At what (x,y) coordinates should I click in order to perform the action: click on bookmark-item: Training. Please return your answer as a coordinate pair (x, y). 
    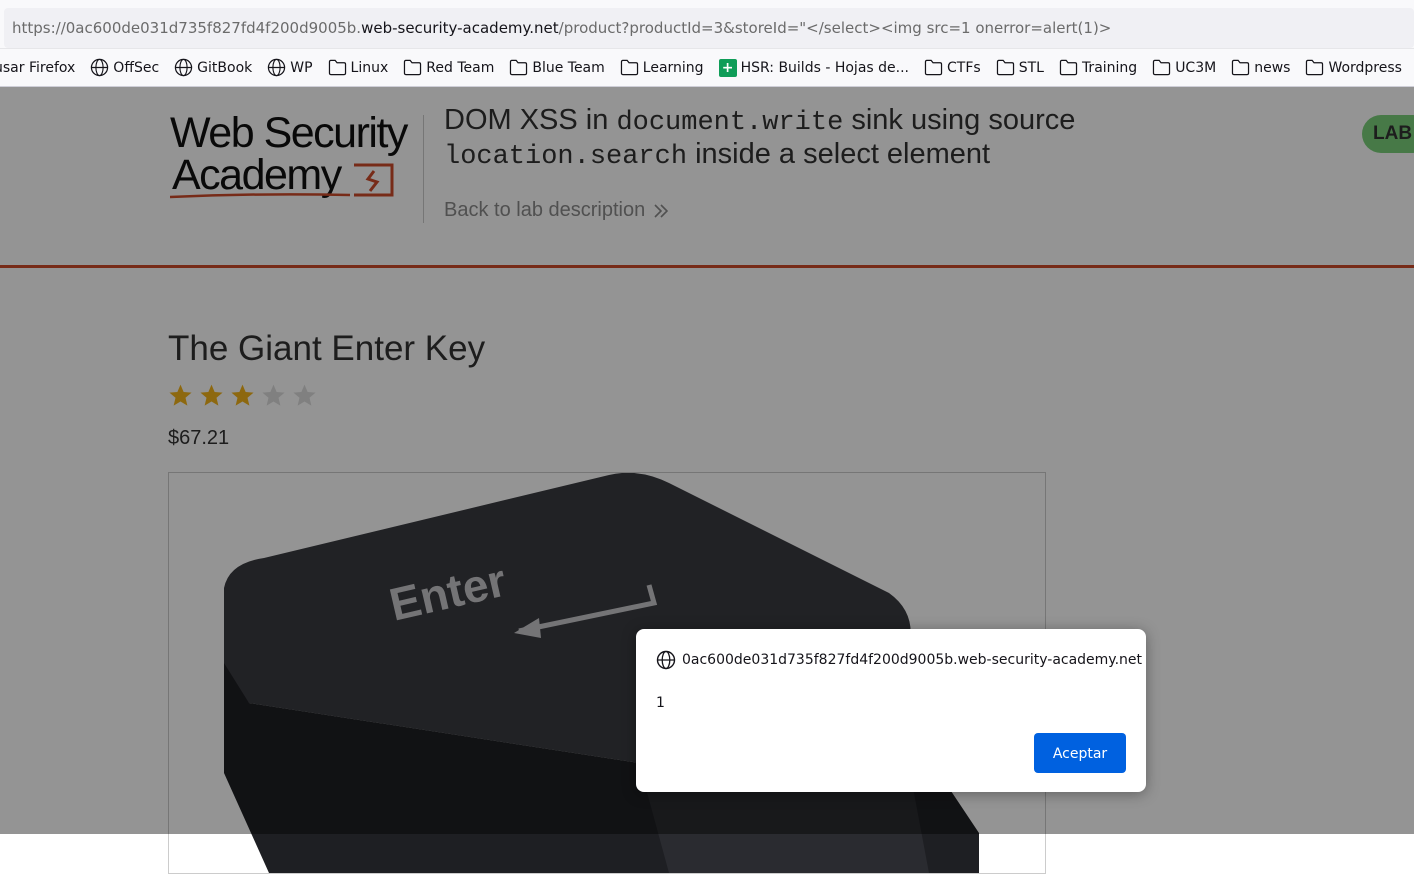
    Looking at the image, I should click on (1098, 67).